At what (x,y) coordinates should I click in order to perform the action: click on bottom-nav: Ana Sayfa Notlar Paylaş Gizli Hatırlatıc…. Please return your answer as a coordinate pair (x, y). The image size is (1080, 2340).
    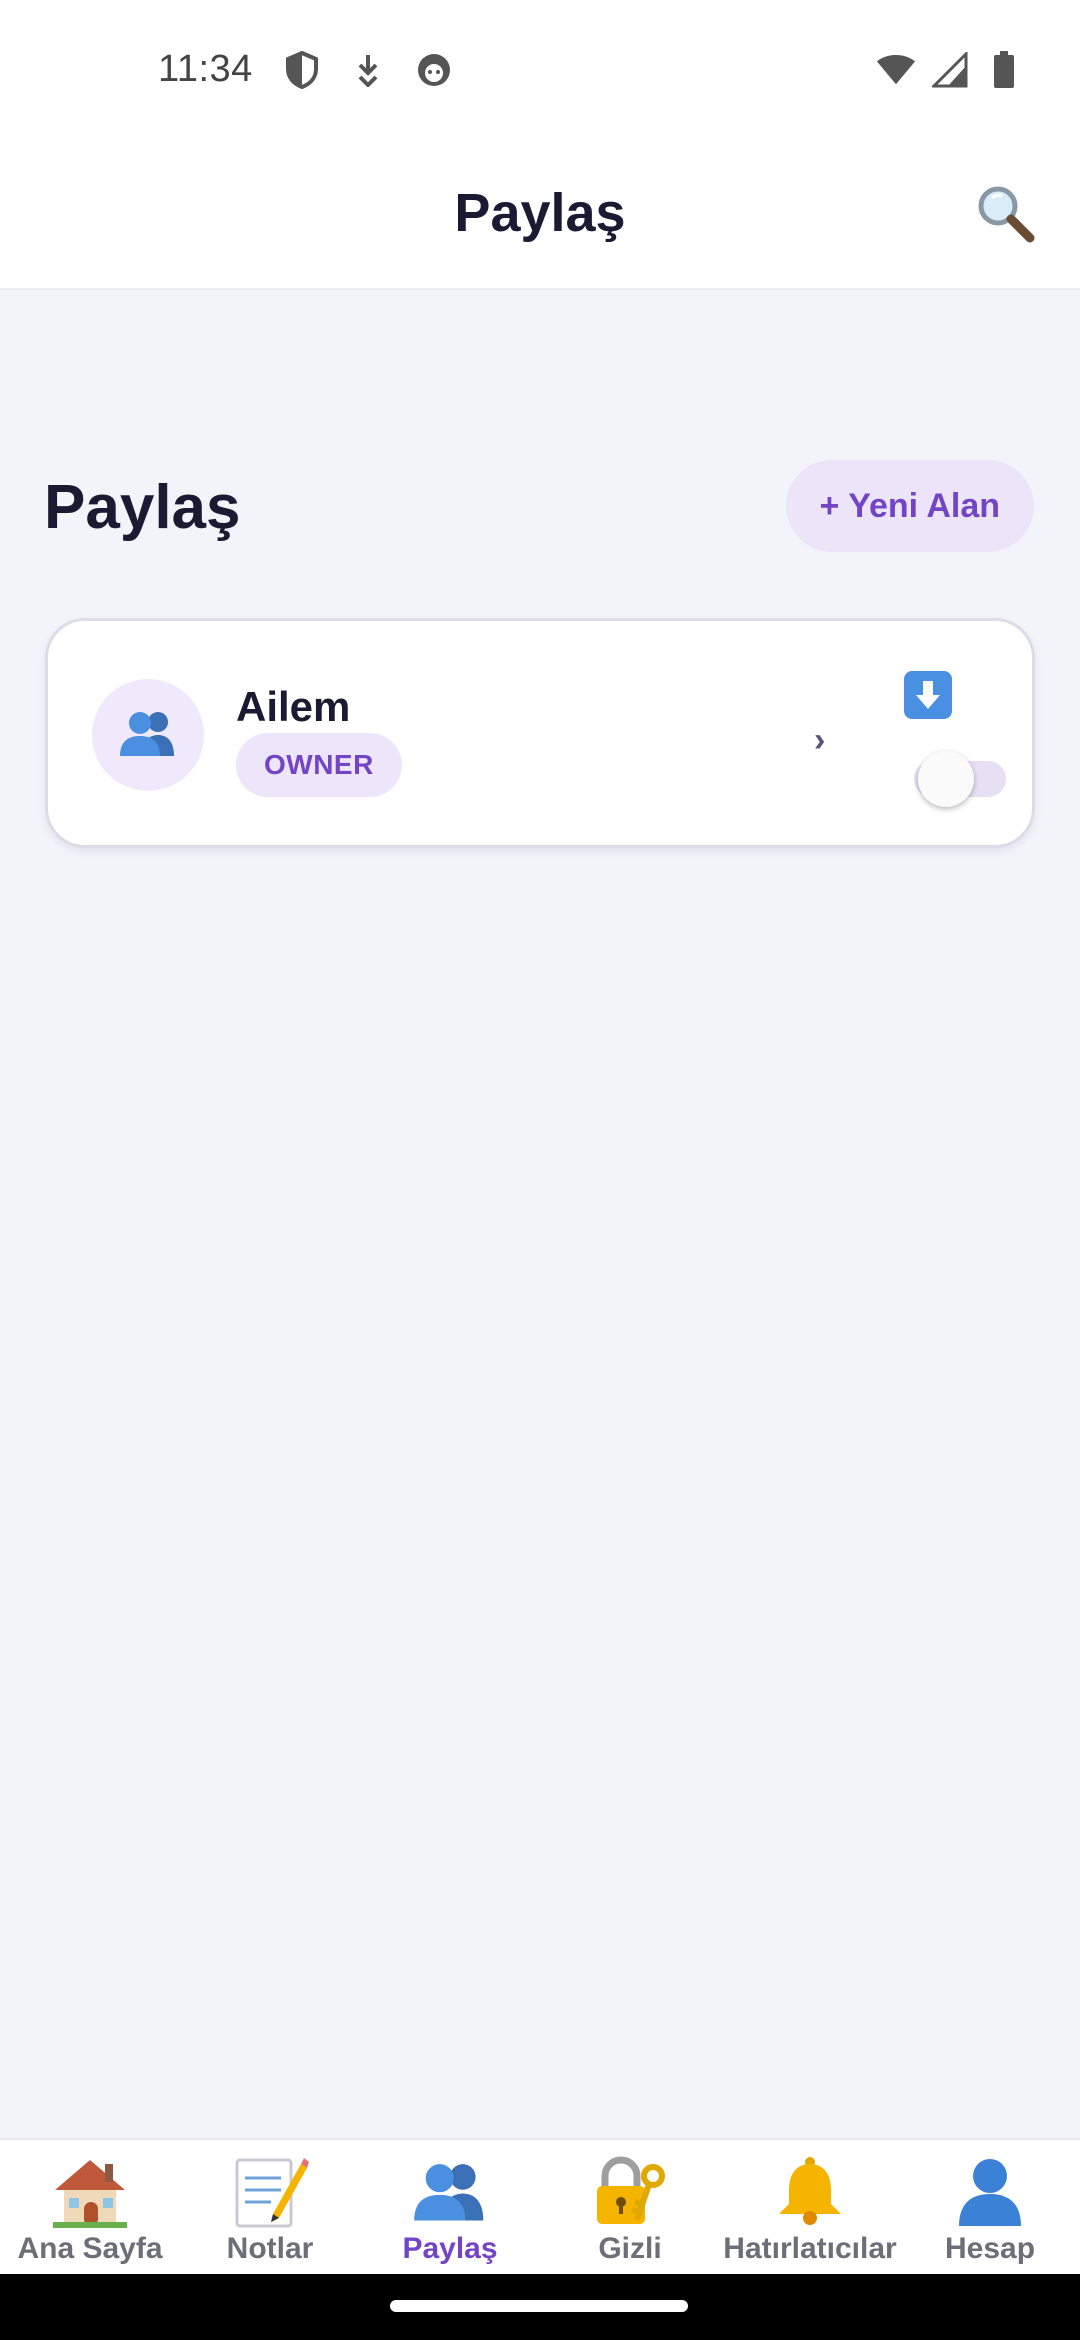
    Looking at the image, I should click on (540, 2206).